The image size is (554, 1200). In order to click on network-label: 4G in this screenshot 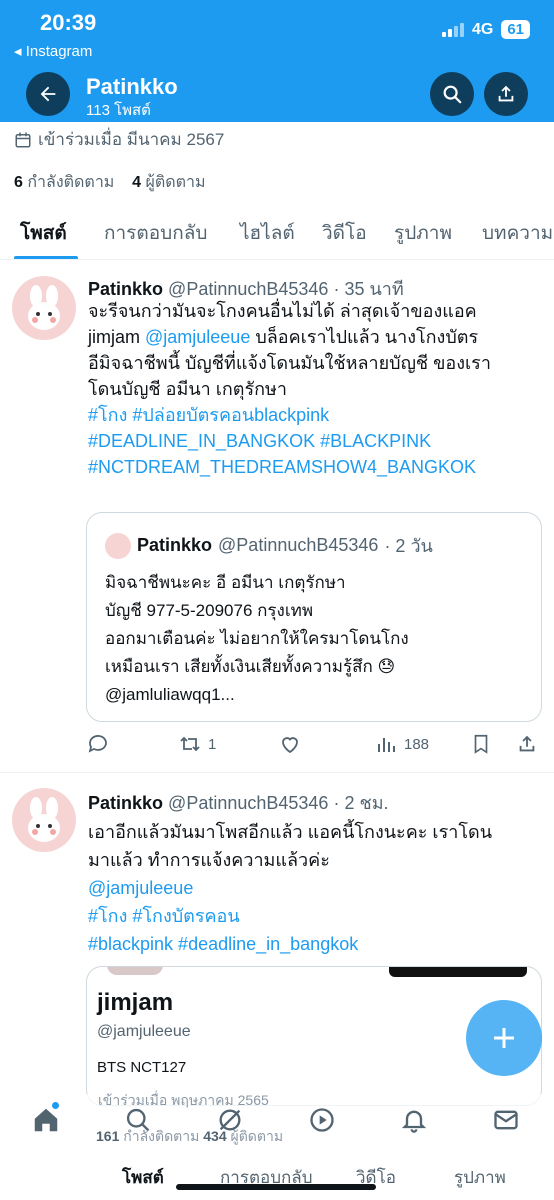, I will do `click(482, 29)`.